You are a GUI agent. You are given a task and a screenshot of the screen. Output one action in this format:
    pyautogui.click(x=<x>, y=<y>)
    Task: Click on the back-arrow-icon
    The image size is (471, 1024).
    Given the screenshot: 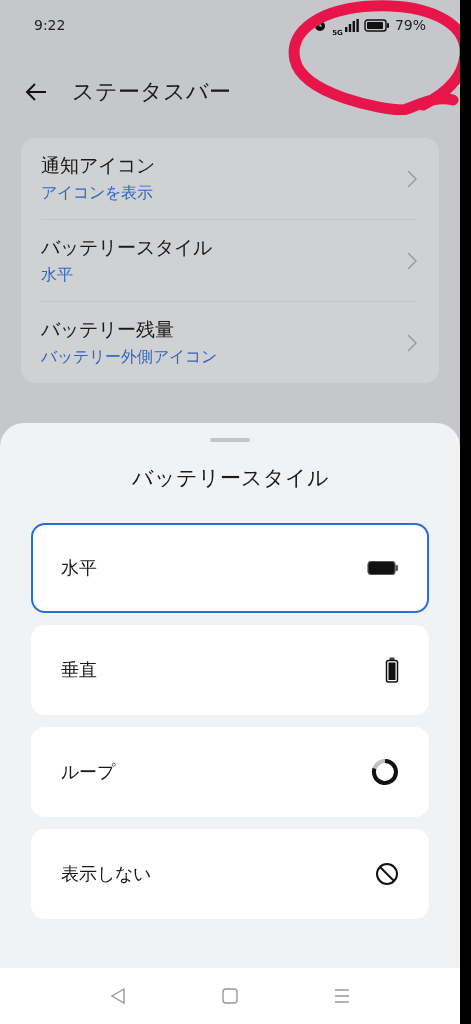 What is the action you would take?
    pyautogui.click(x=36, y=92)
    